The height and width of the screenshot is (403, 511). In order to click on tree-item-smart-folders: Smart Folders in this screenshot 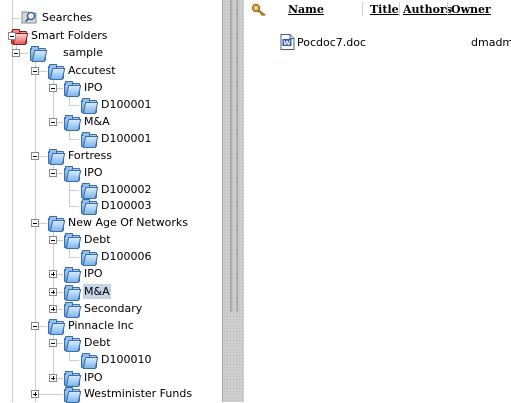, I will do `click(59, 36)`.